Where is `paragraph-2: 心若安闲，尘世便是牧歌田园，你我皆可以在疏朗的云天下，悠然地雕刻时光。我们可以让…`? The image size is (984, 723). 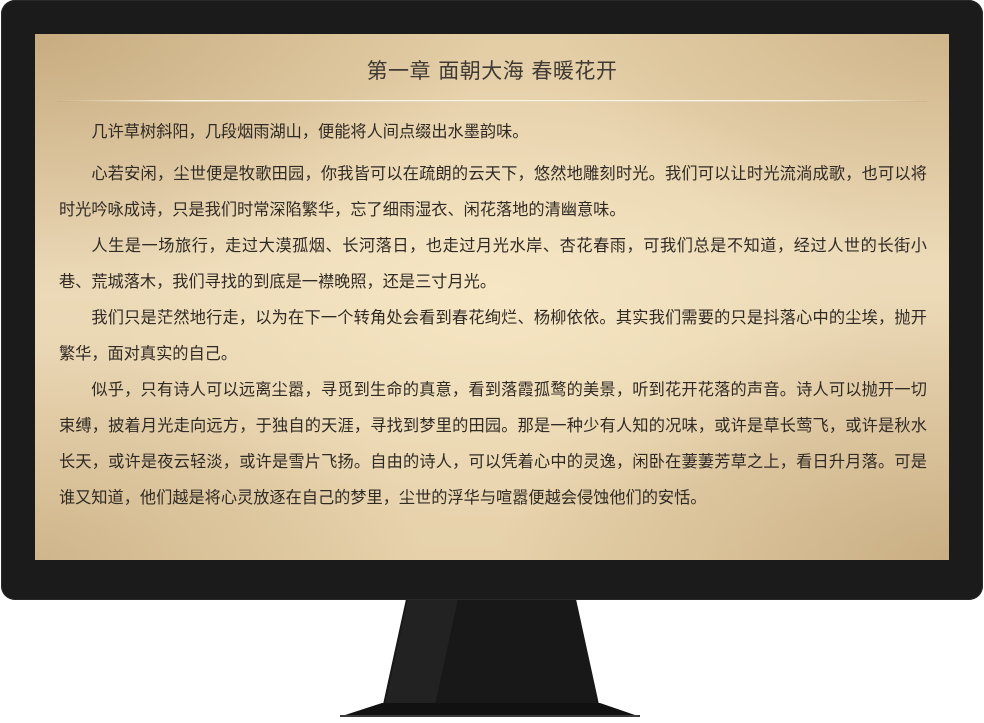 paragraph-2: 心若安闲，尘世便是牧歌田园，你我皆可以在疏朗的云天下，悠然地雕刻时光。我们可以让… is located at coordinates (493, 191).